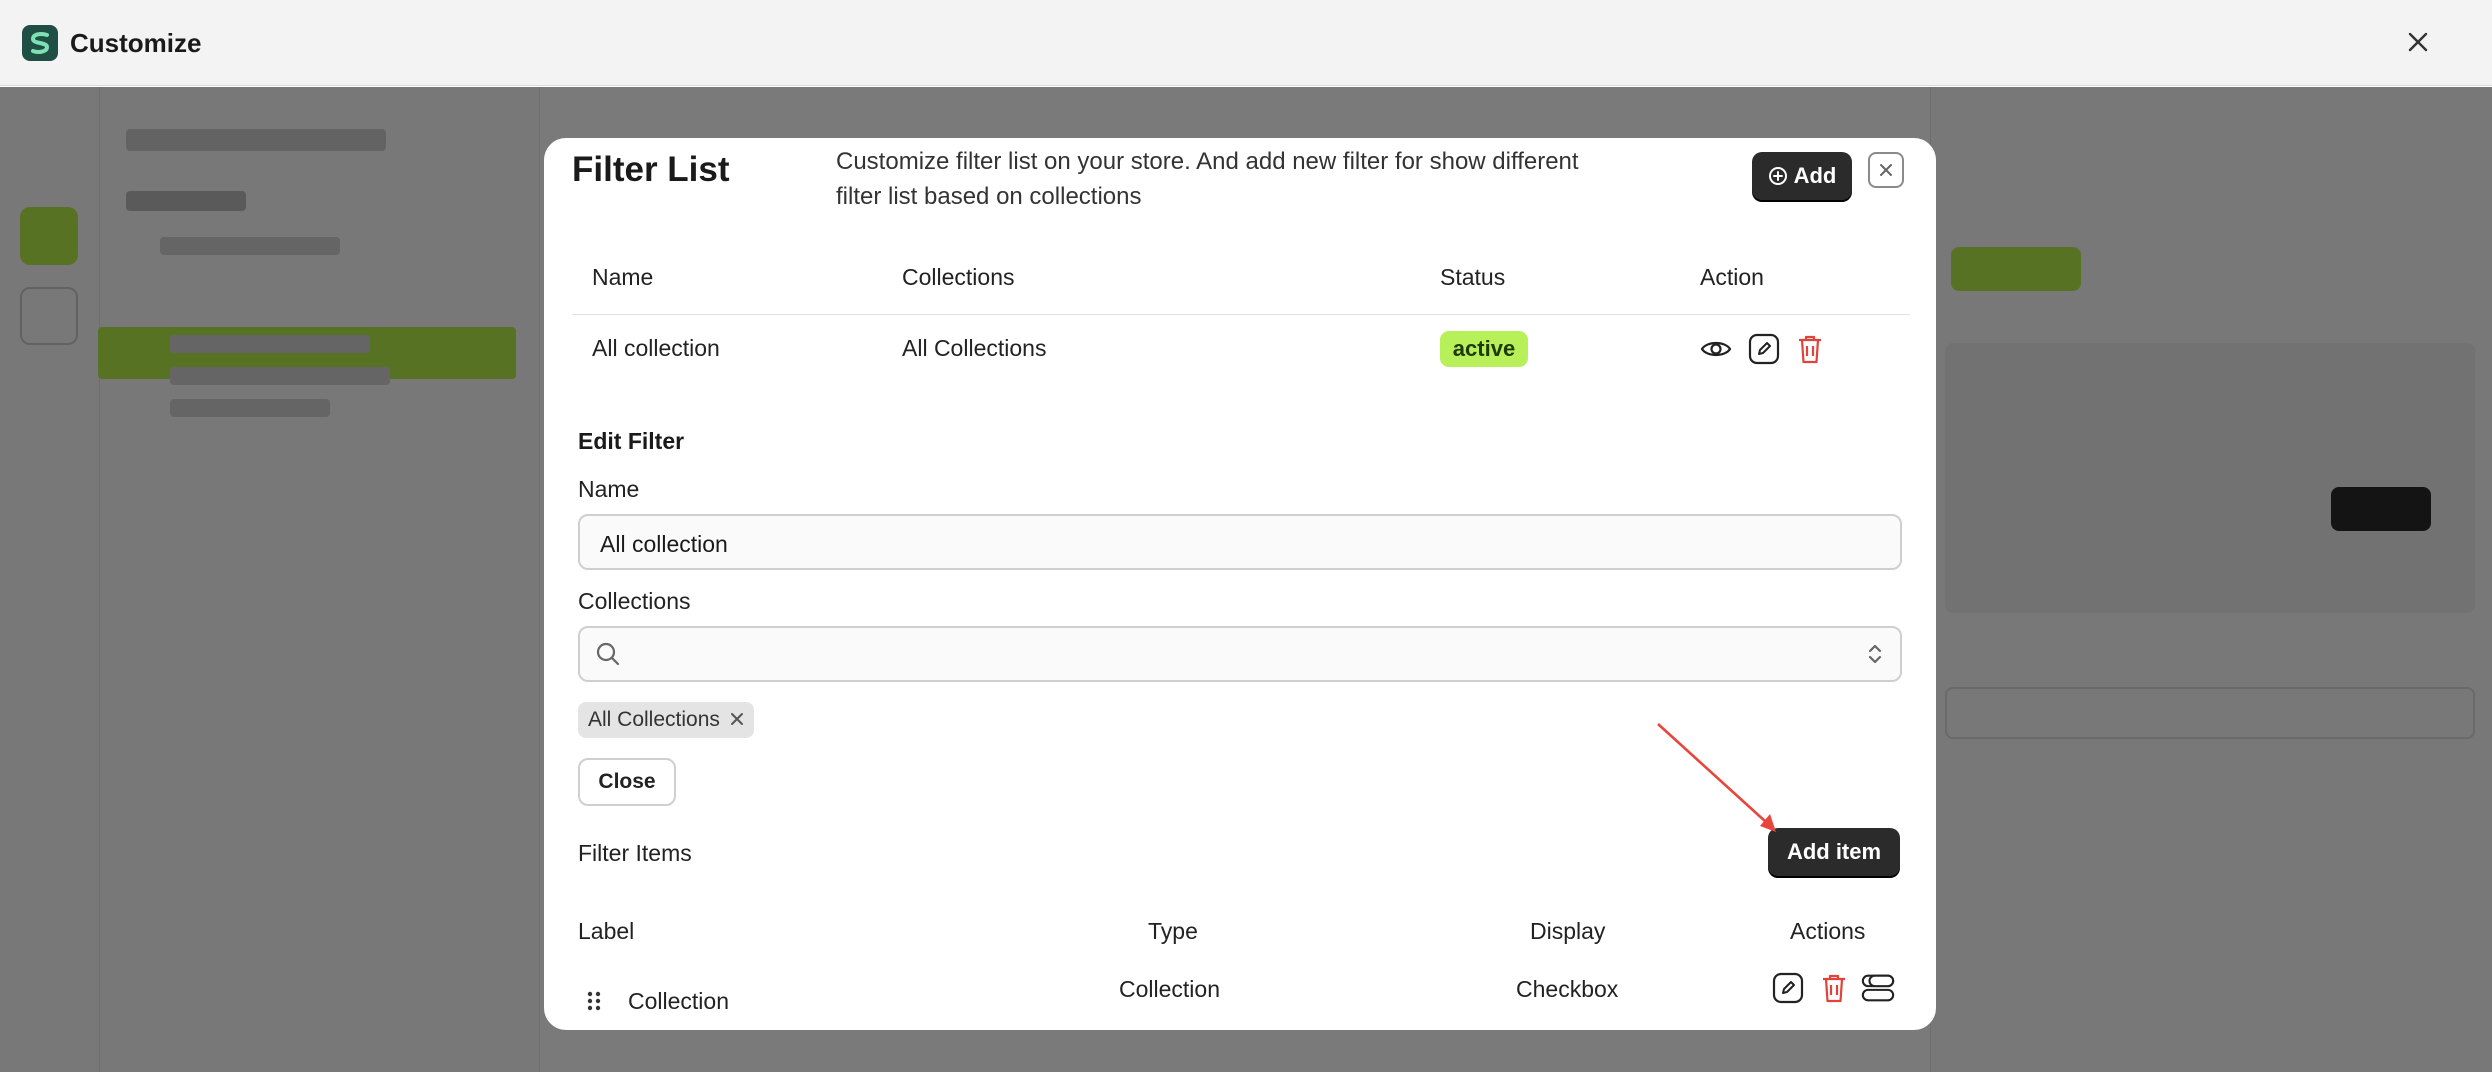 This screenshot has height=1072, width=2492. What do you see at coordinates (737, 720) in the screenshot?
I see `chip-remove-icon` at bounding box center [737, 720].